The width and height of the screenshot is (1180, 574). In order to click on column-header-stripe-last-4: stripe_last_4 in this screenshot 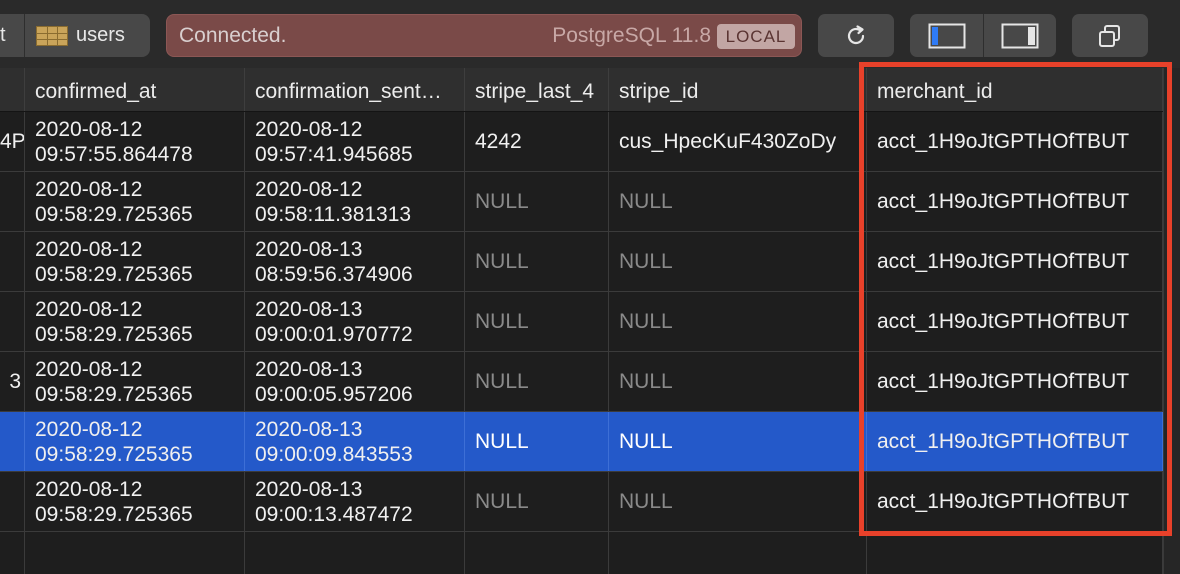, I will do `click(537, 89)`.